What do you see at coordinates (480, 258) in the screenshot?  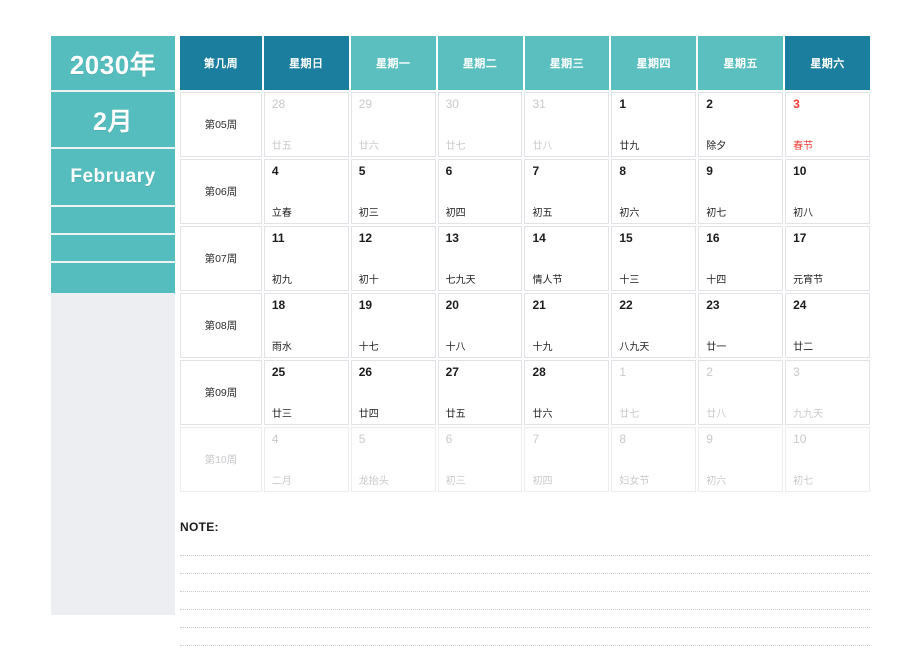 I see `day-cell: 13 七九天` at bounding box center [480, 258].